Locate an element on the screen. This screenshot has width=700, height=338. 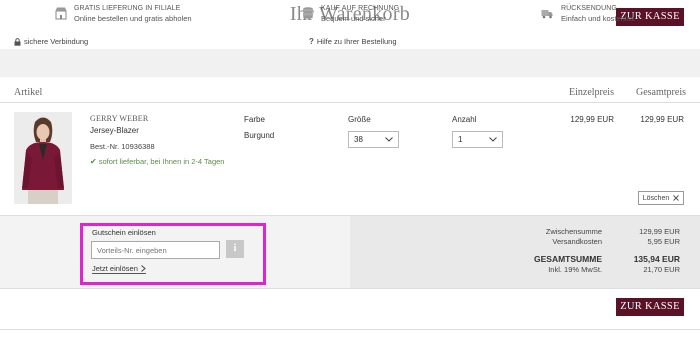
question-icon: ? is located at coordinates (311, 41).